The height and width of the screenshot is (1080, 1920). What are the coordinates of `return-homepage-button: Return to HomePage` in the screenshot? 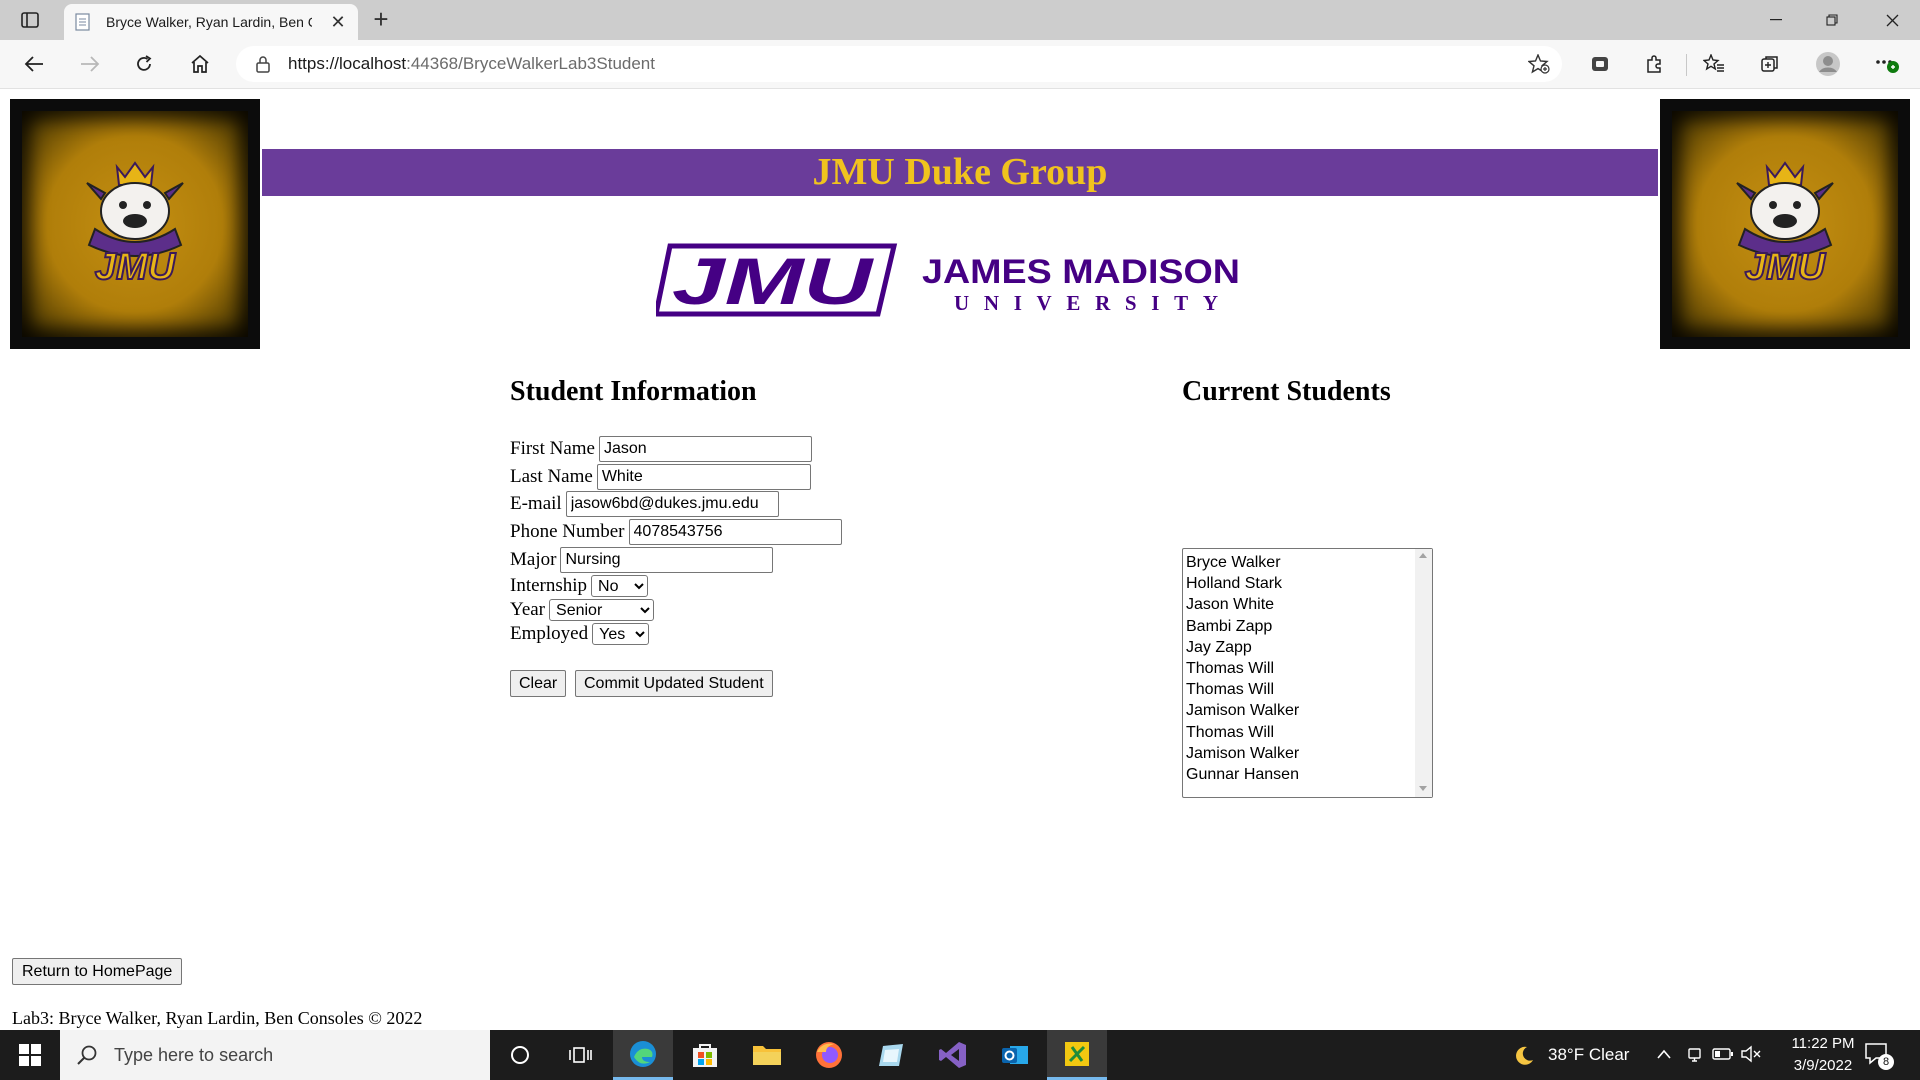 It's located at (97, 971).